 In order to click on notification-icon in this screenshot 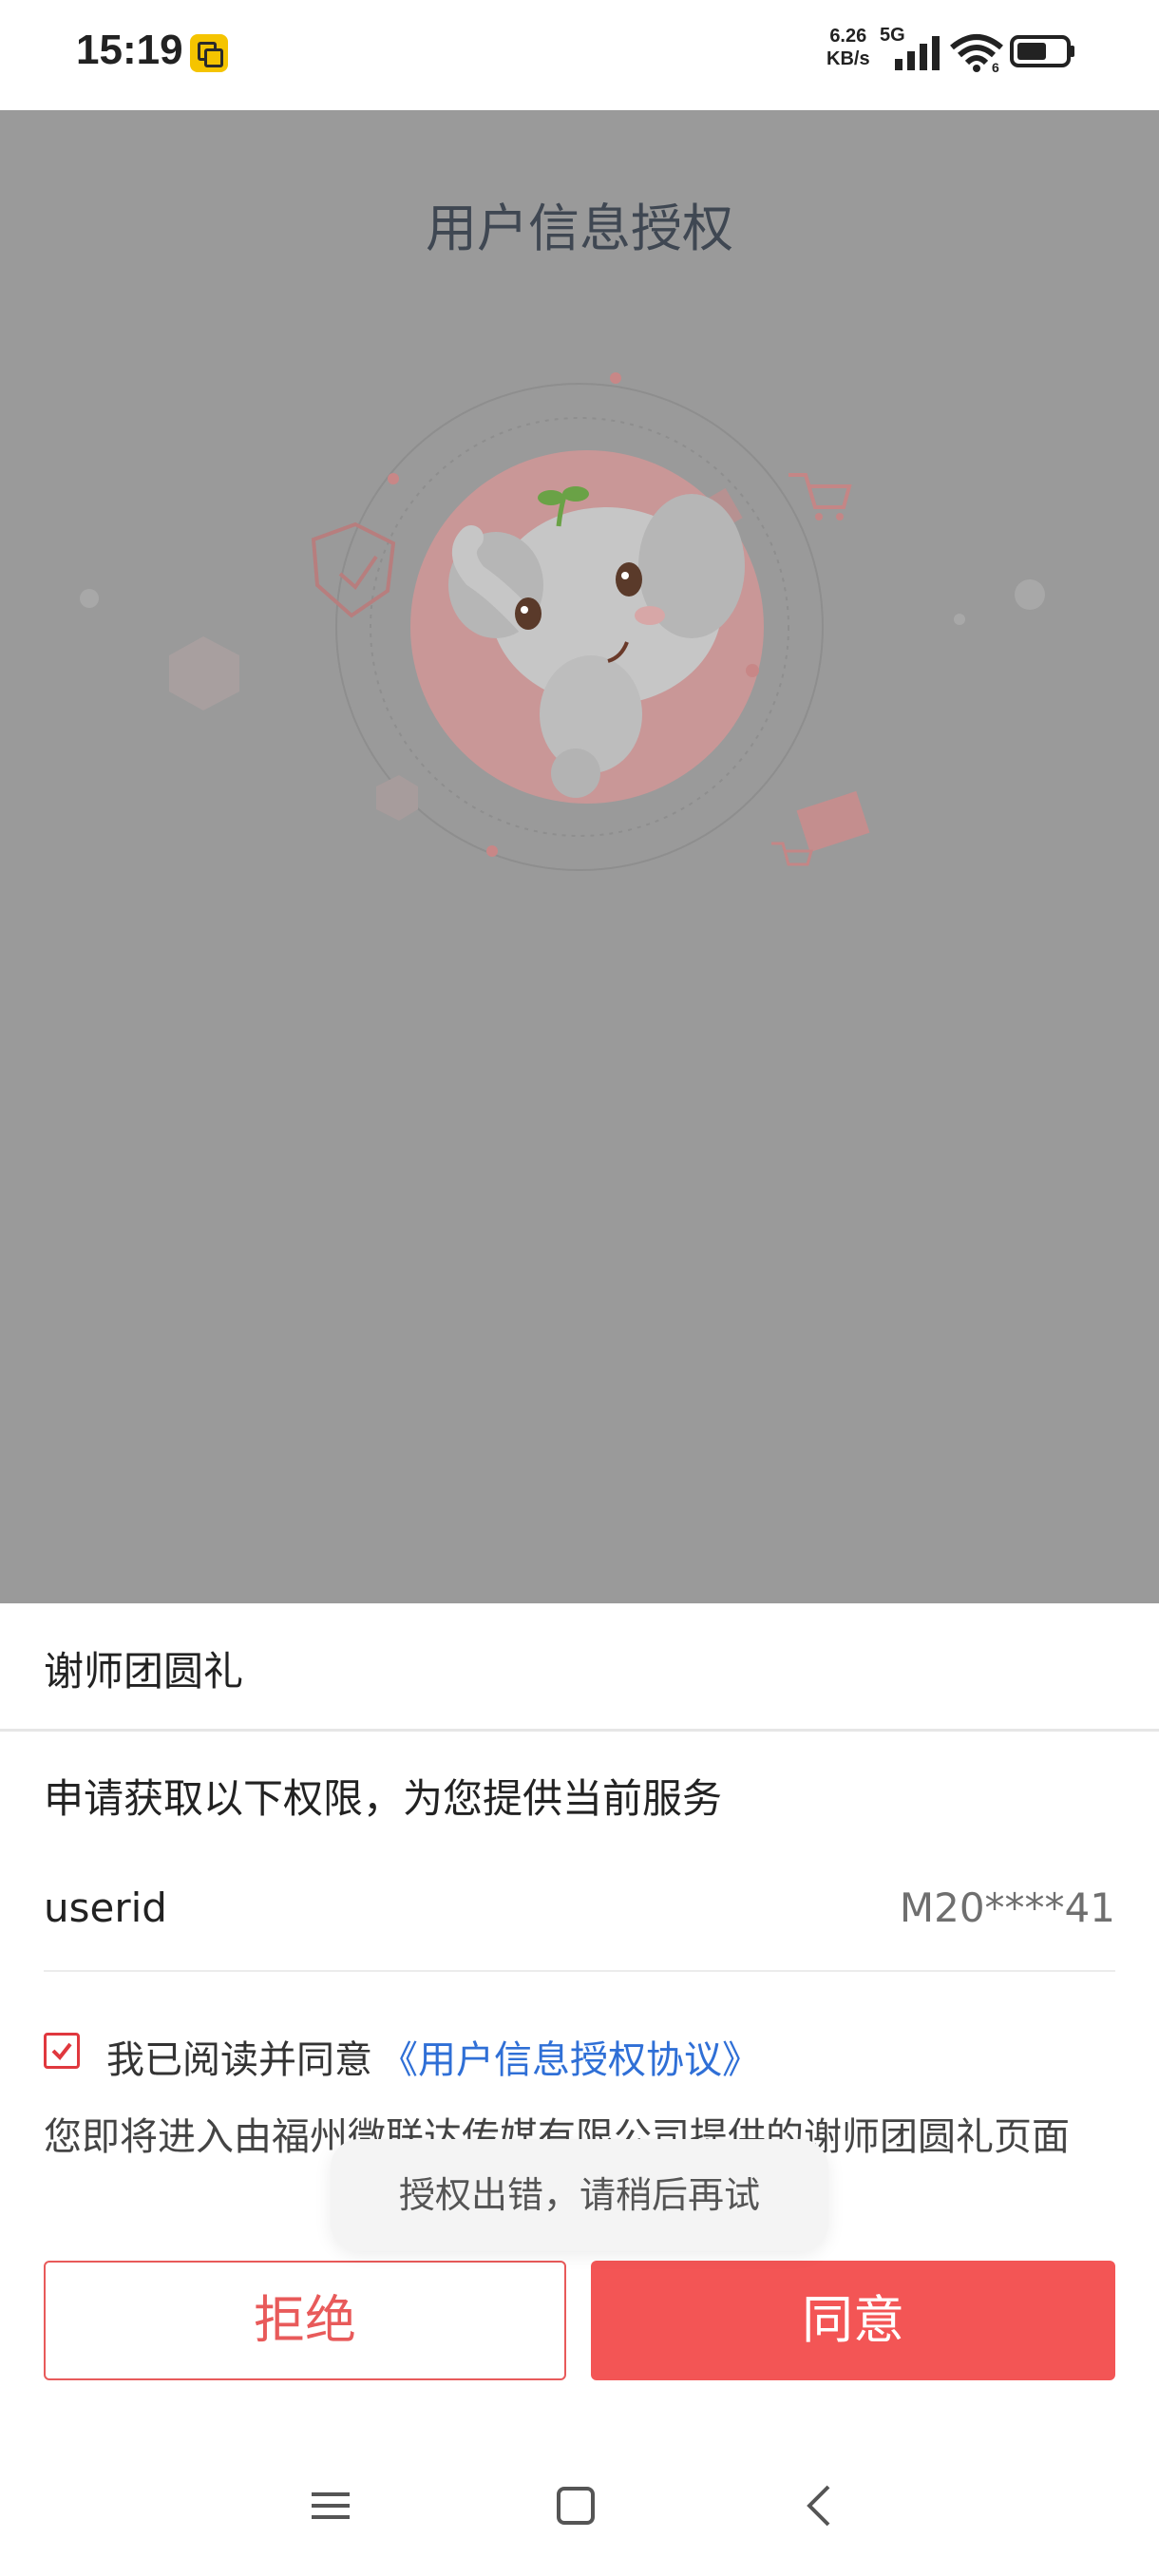, I will do `click(209, 53)`.